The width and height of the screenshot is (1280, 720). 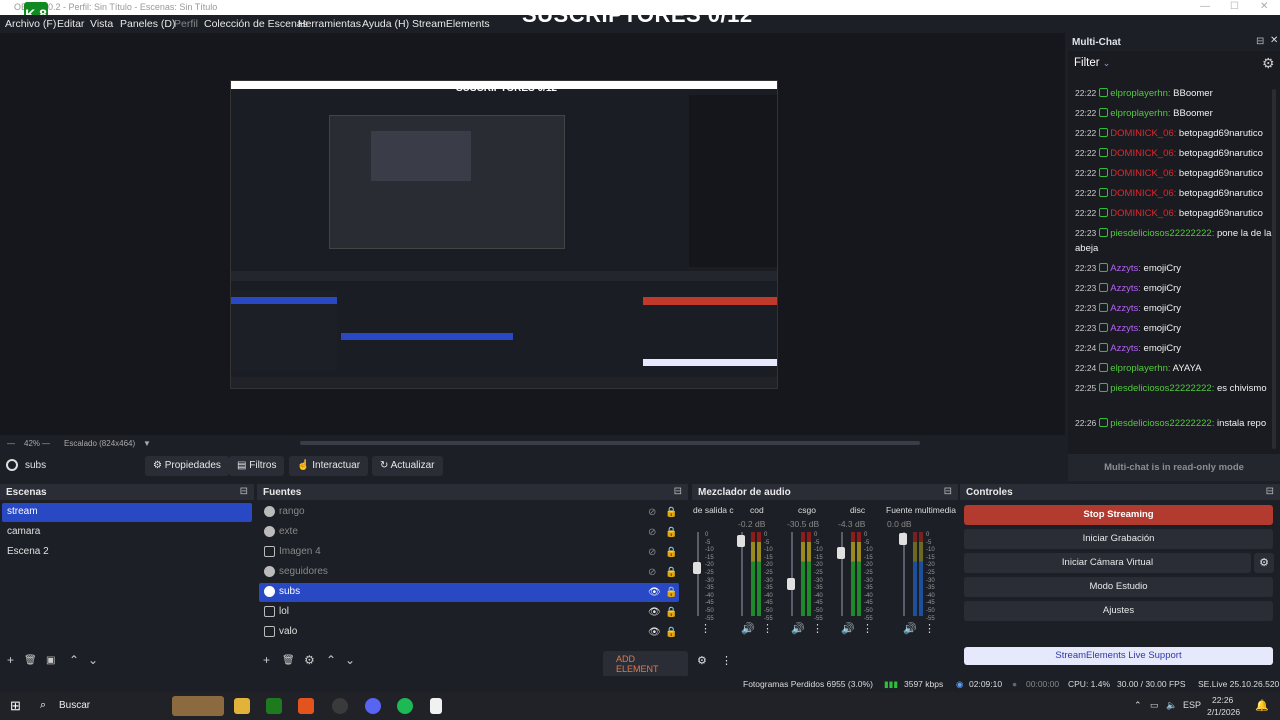 What do you see at coordinates (30, 24) in the screenshot?
I see `menu-archivo: Archivo (F)` at bounding box center [30, 24].